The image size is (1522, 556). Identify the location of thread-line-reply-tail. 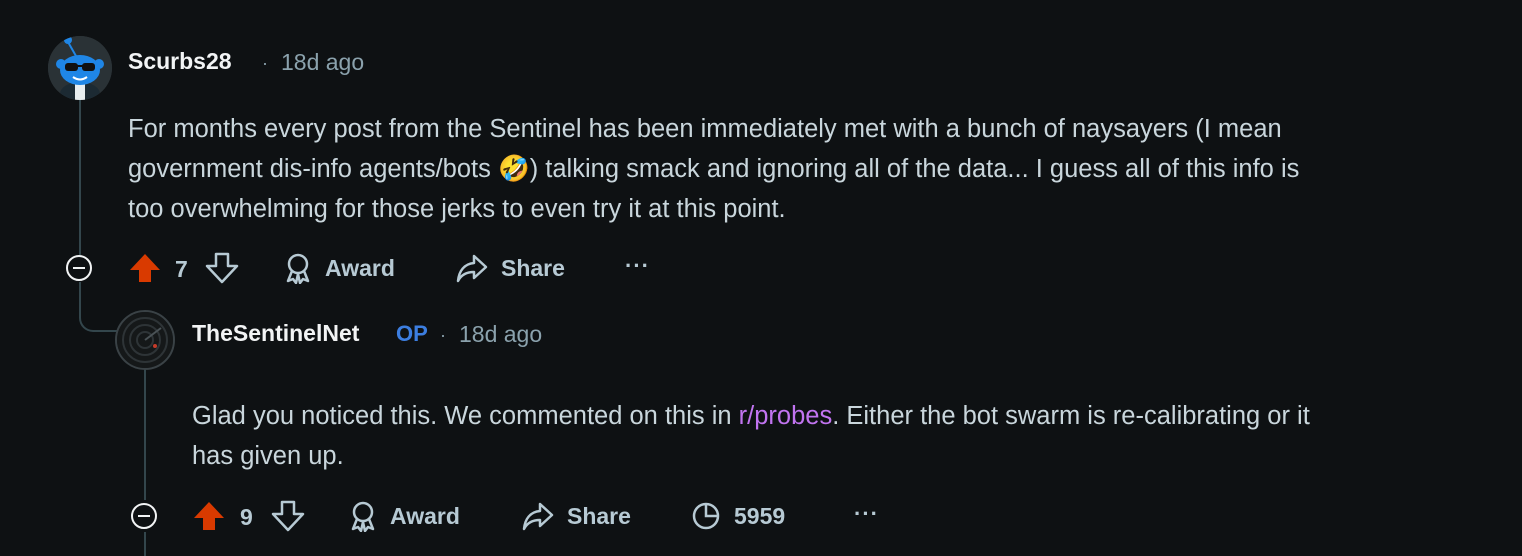
(145, 544).